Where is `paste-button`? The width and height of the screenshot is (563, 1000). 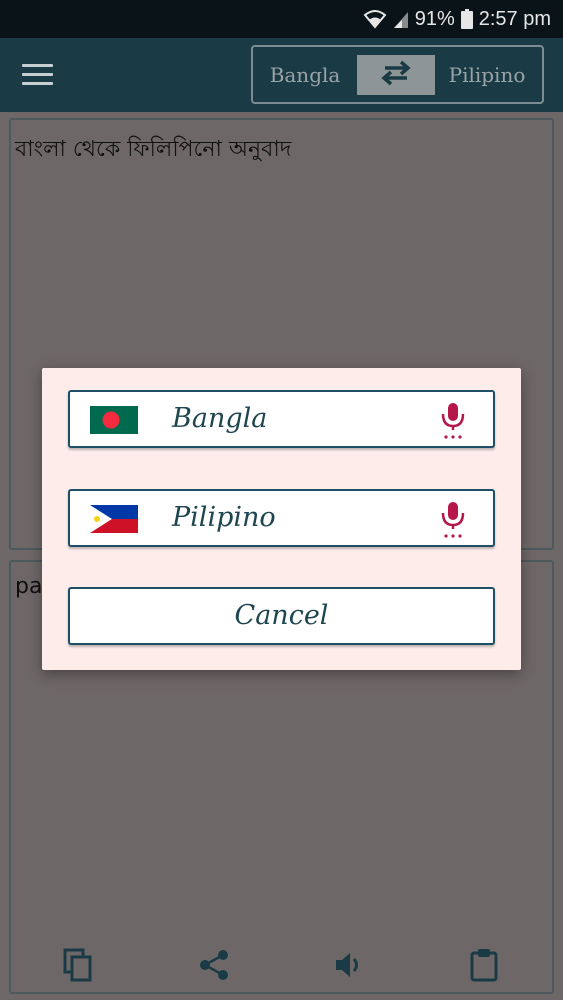 paste-button is located at coordinates (484, 967).